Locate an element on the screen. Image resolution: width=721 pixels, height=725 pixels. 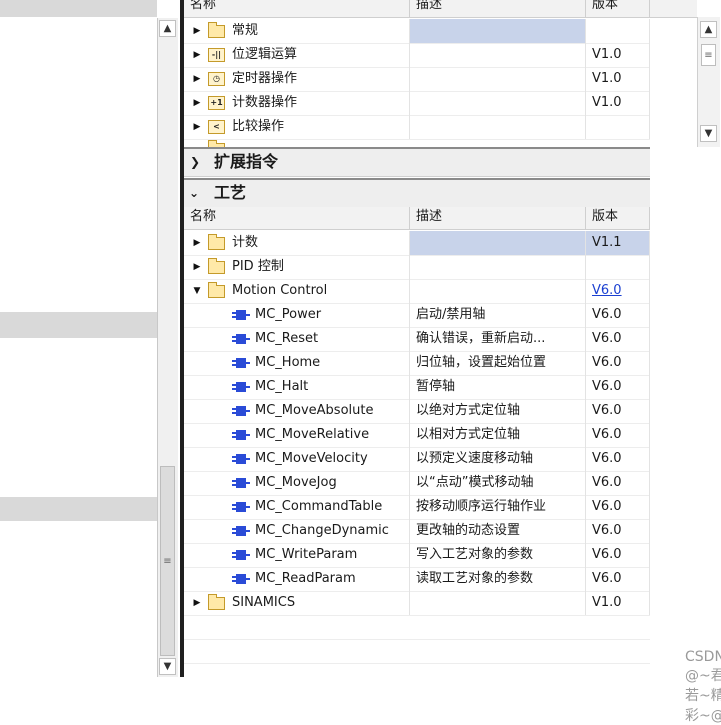
tech-tree-row: ▶ 计数 V1.1 is located at coordinates (417, 243).